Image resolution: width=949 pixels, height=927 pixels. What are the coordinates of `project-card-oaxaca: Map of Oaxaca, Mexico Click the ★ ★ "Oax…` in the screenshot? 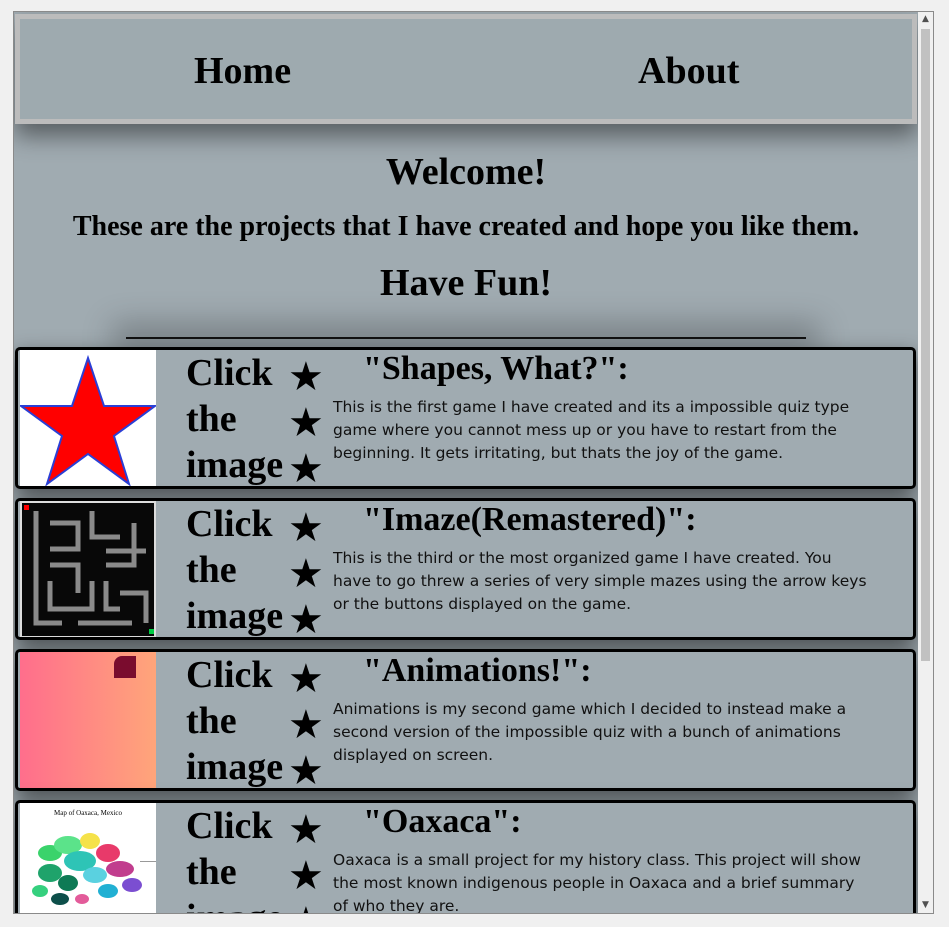 It's located at (465, 856).